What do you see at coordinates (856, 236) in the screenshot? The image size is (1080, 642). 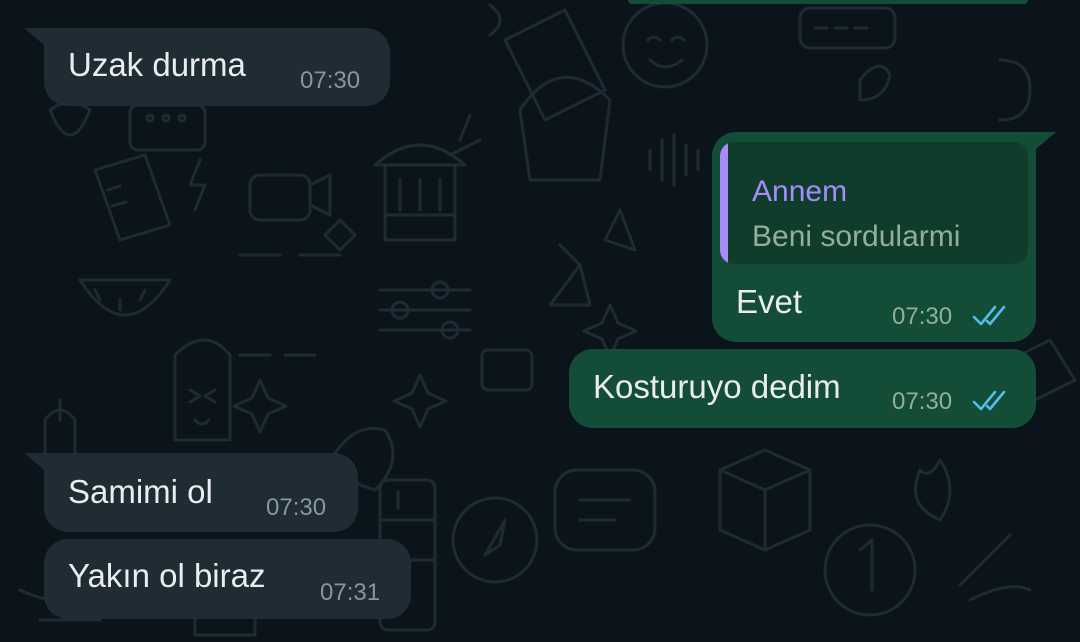 I see `quoted-text: Beni sordularmi` at bounding box center [856, 236].